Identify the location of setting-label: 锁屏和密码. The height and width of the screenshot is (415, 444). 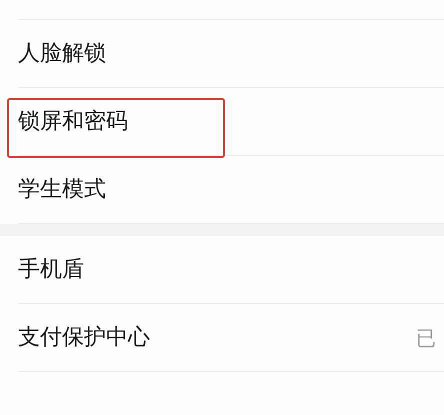
(73, 121).